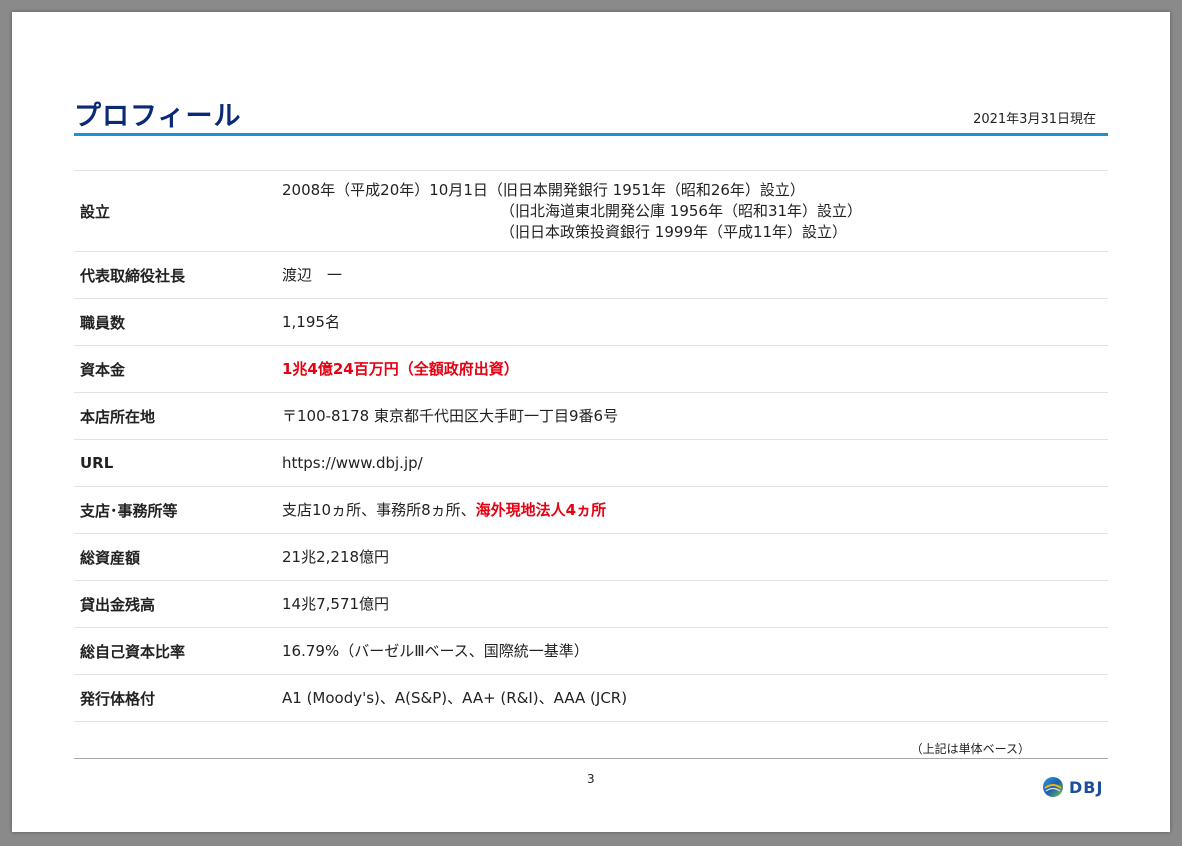 The width and height of the screenshot is (1182, 846). Describe the element at coordinates (103, 322) in the screenshot. I see `row-label: 職員数` at that location.